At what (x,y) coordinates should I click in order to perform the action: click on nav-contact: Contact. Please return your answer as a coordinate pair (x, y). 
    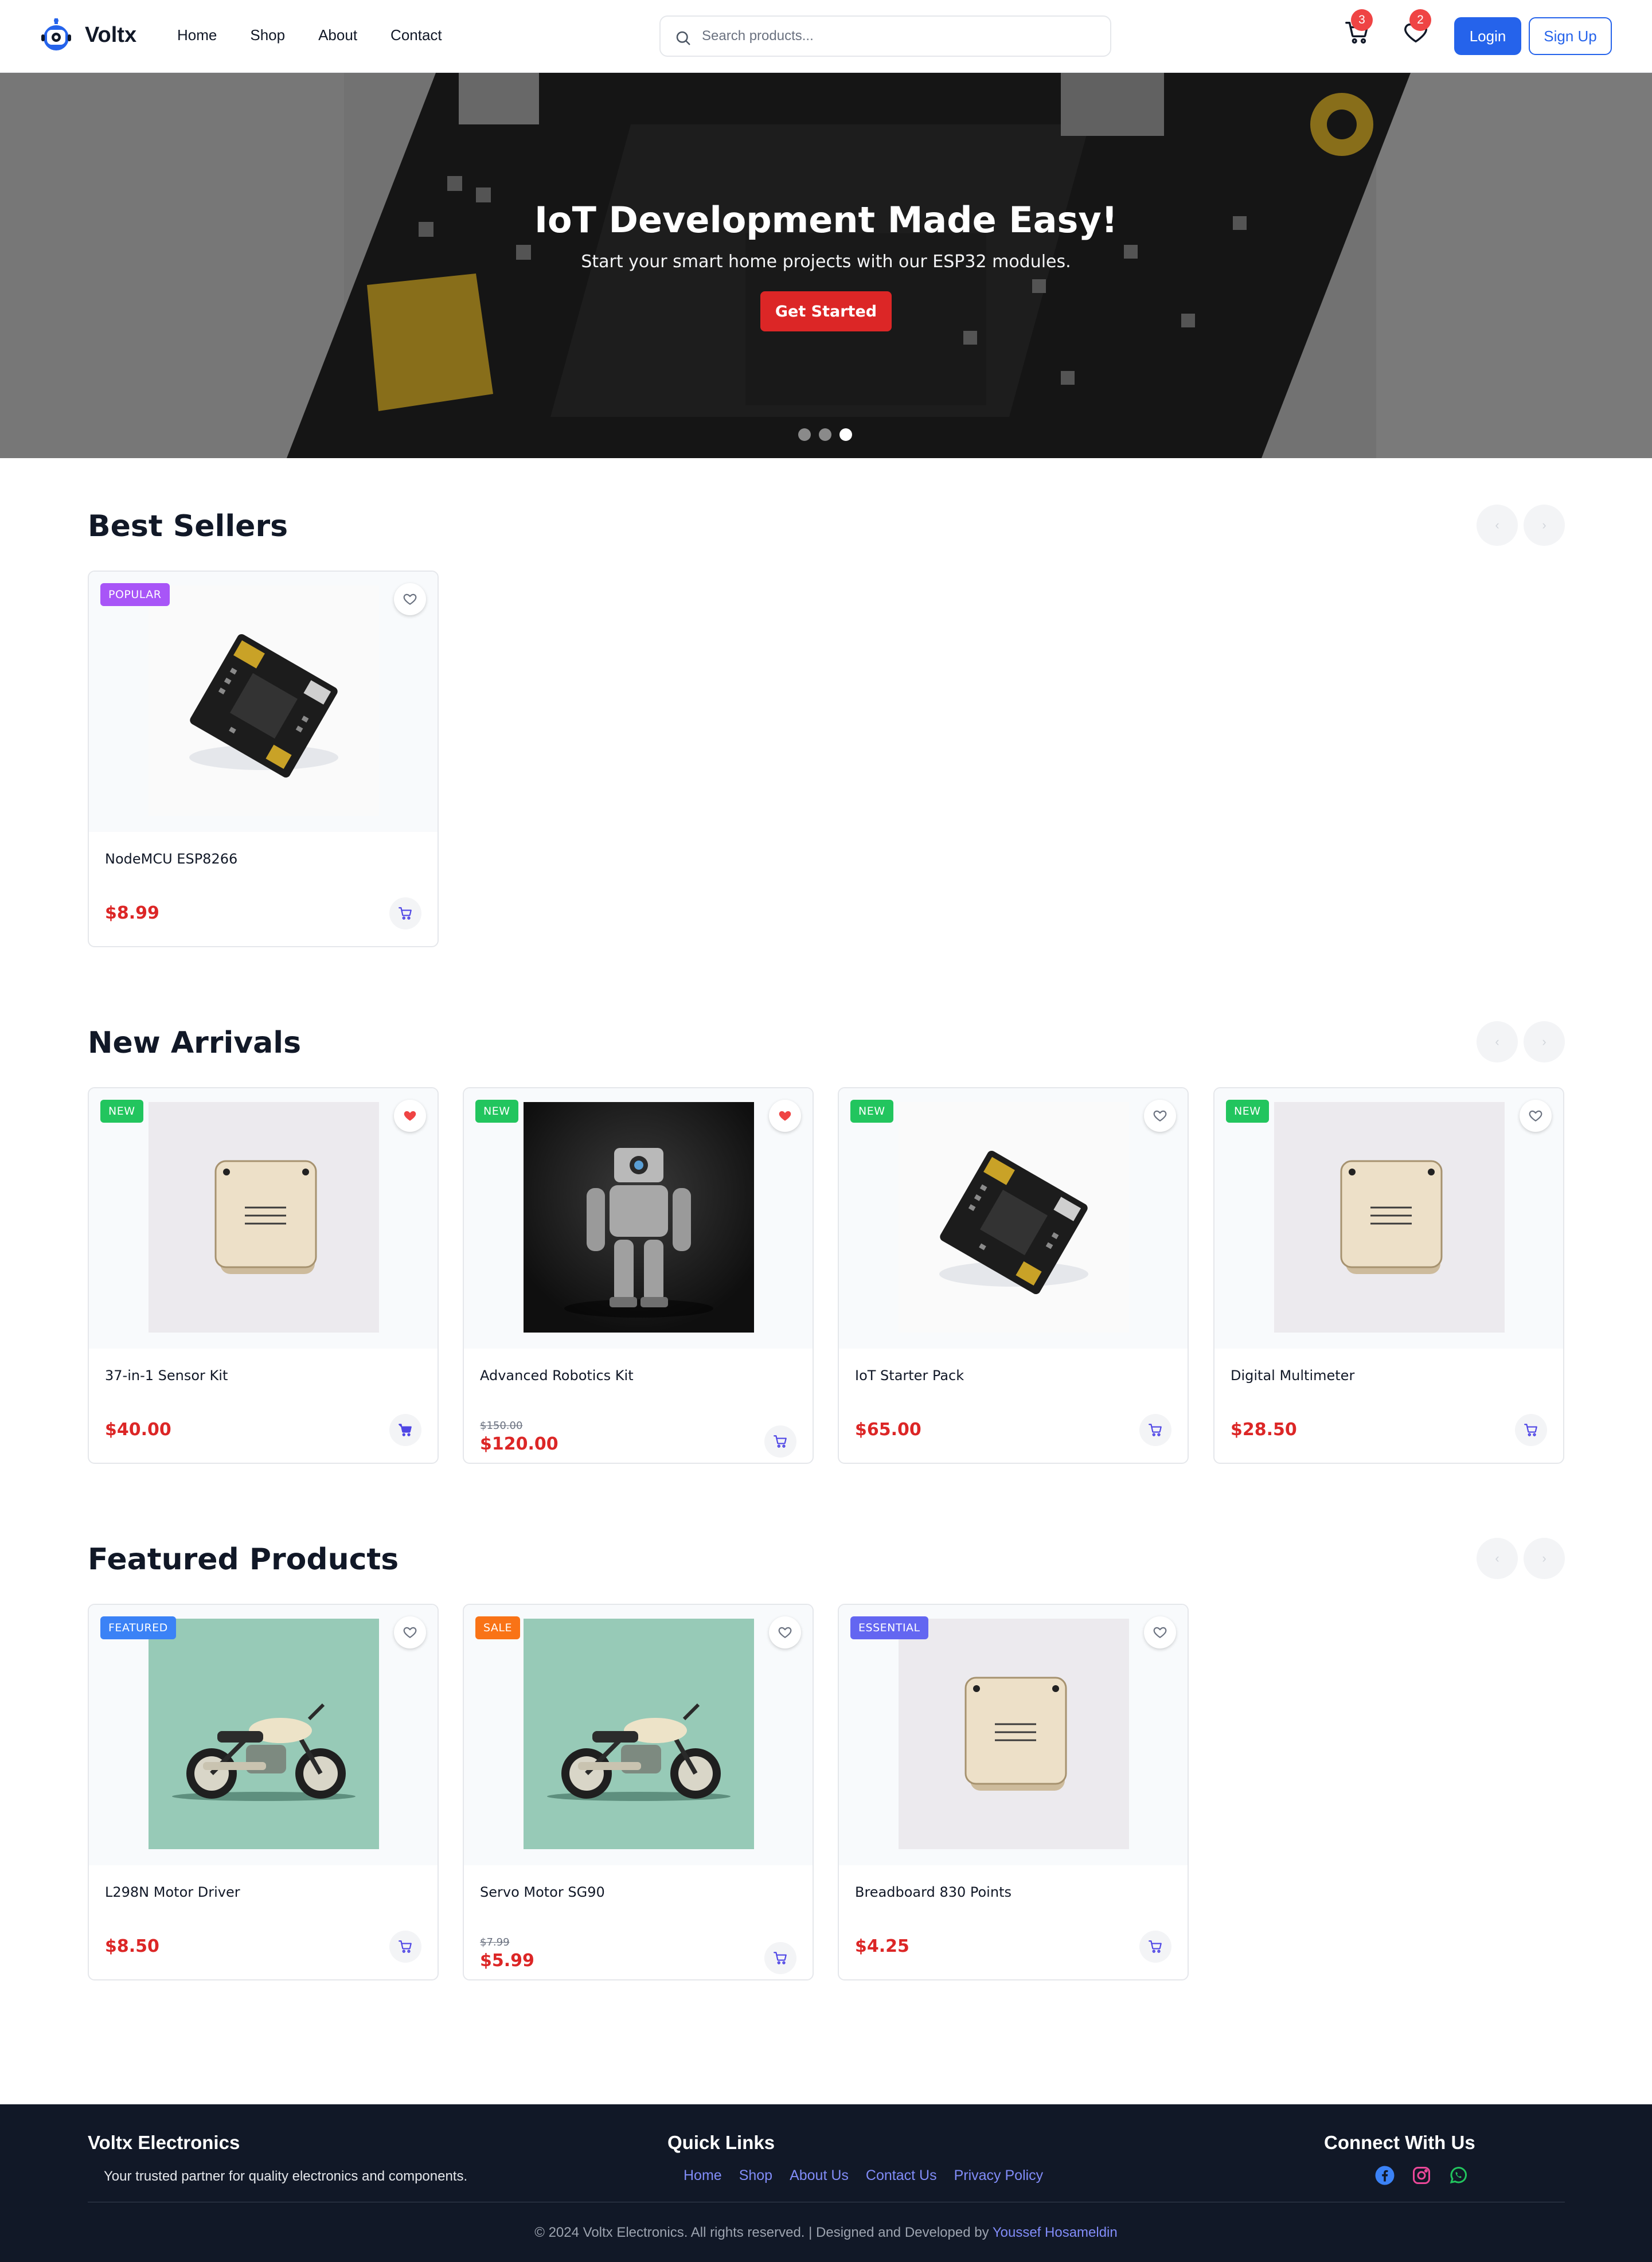
    Looking at the image, I should click on (416, 35).